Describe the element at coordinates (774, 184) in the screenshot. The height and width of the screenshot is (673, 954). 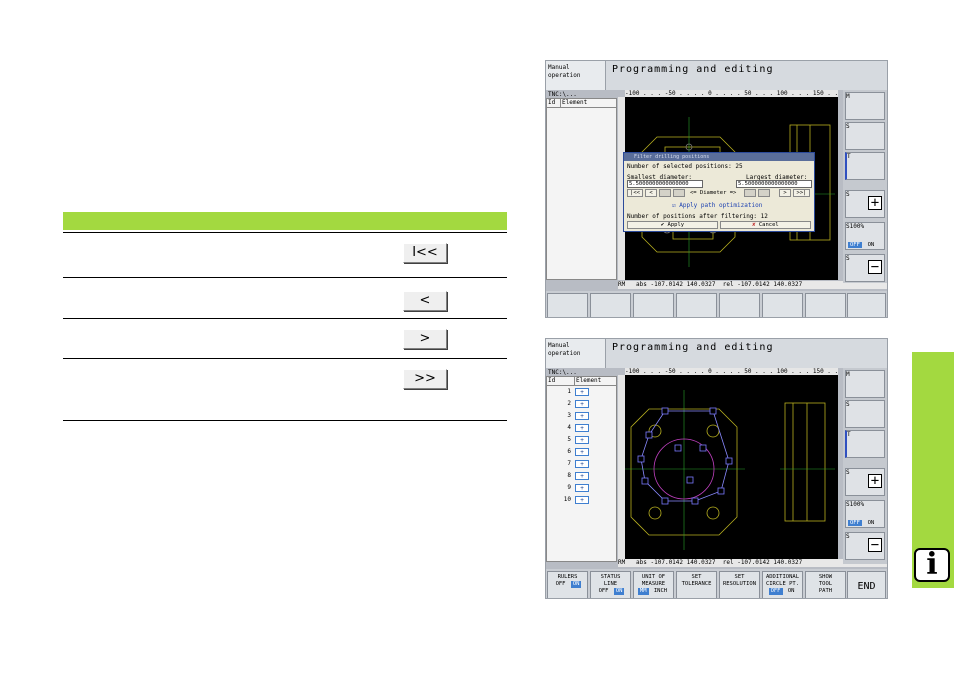
I see `largest-diameter-field: 5.5000000000000000` at that location.